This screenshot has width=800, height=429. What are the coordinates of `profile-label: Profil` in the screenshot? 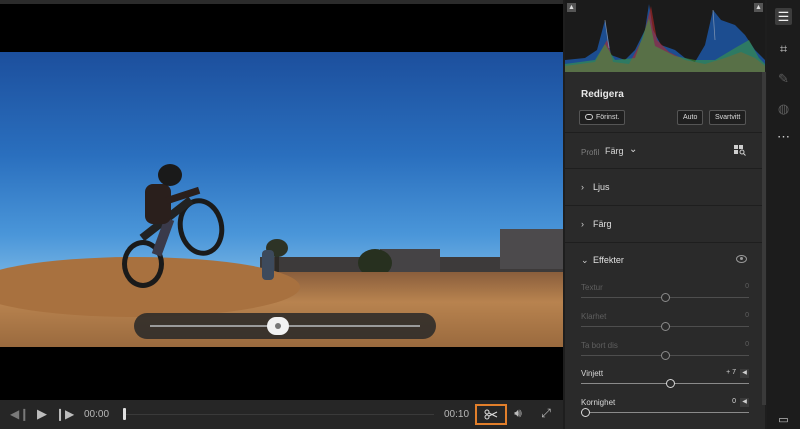 It's located at (590, 152).